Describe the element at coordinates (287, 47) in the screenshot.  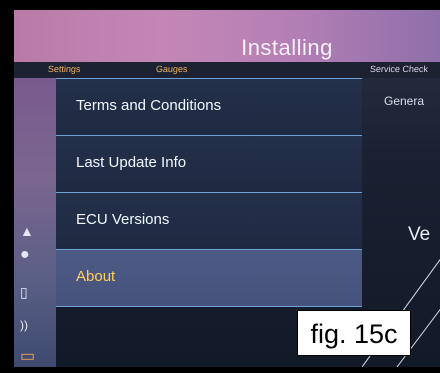
I see `status-title: Installing` at that location.